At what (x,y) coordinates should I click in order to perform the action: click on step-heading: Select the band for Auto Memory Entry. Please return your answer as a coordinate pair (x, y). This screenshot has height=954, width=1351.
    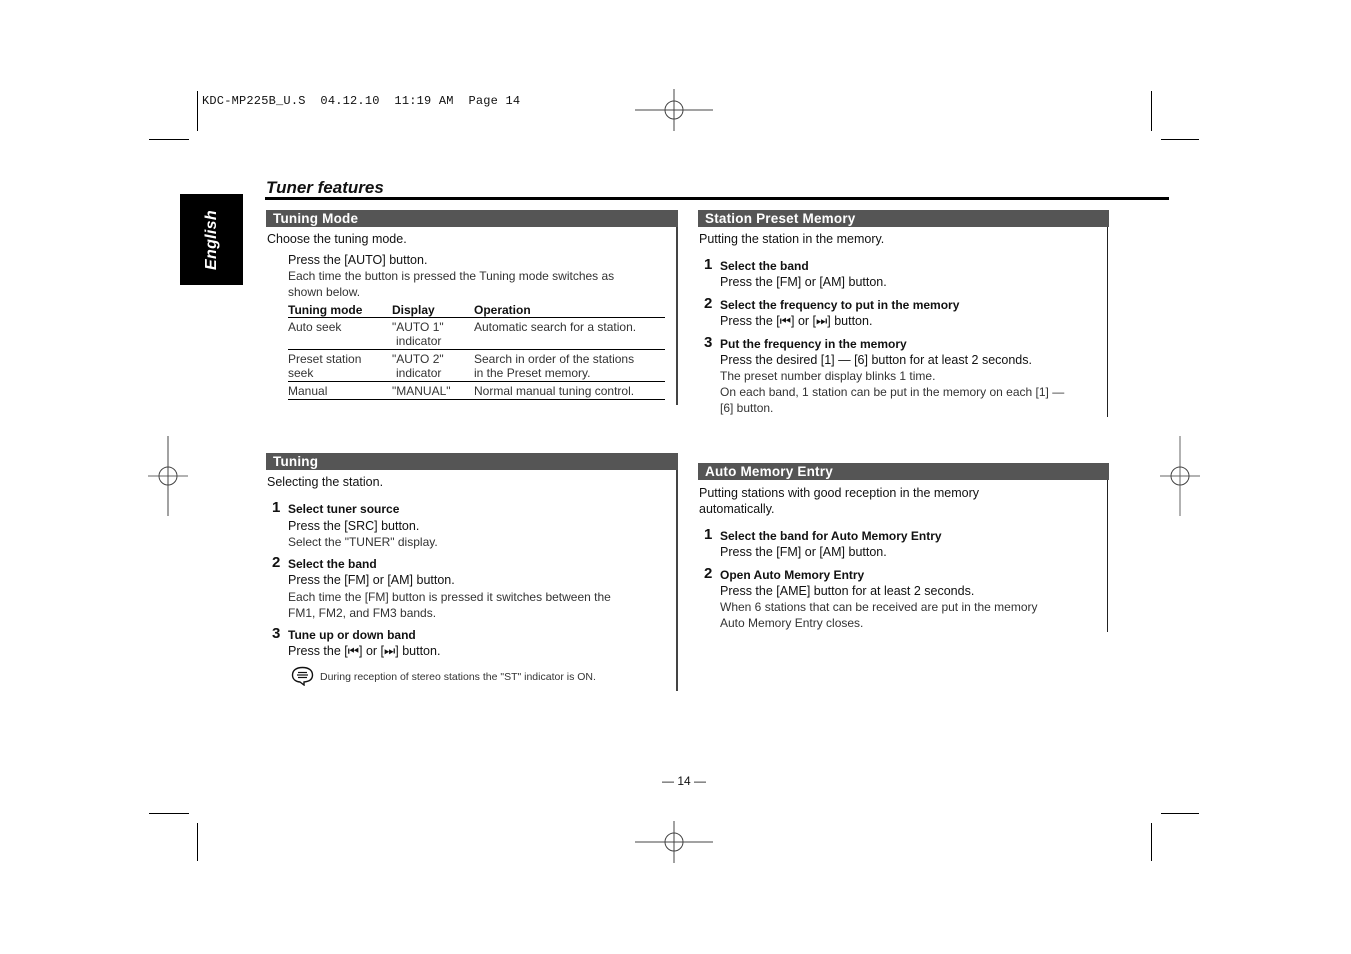
    Looking at the image, I should click on (831, 536).